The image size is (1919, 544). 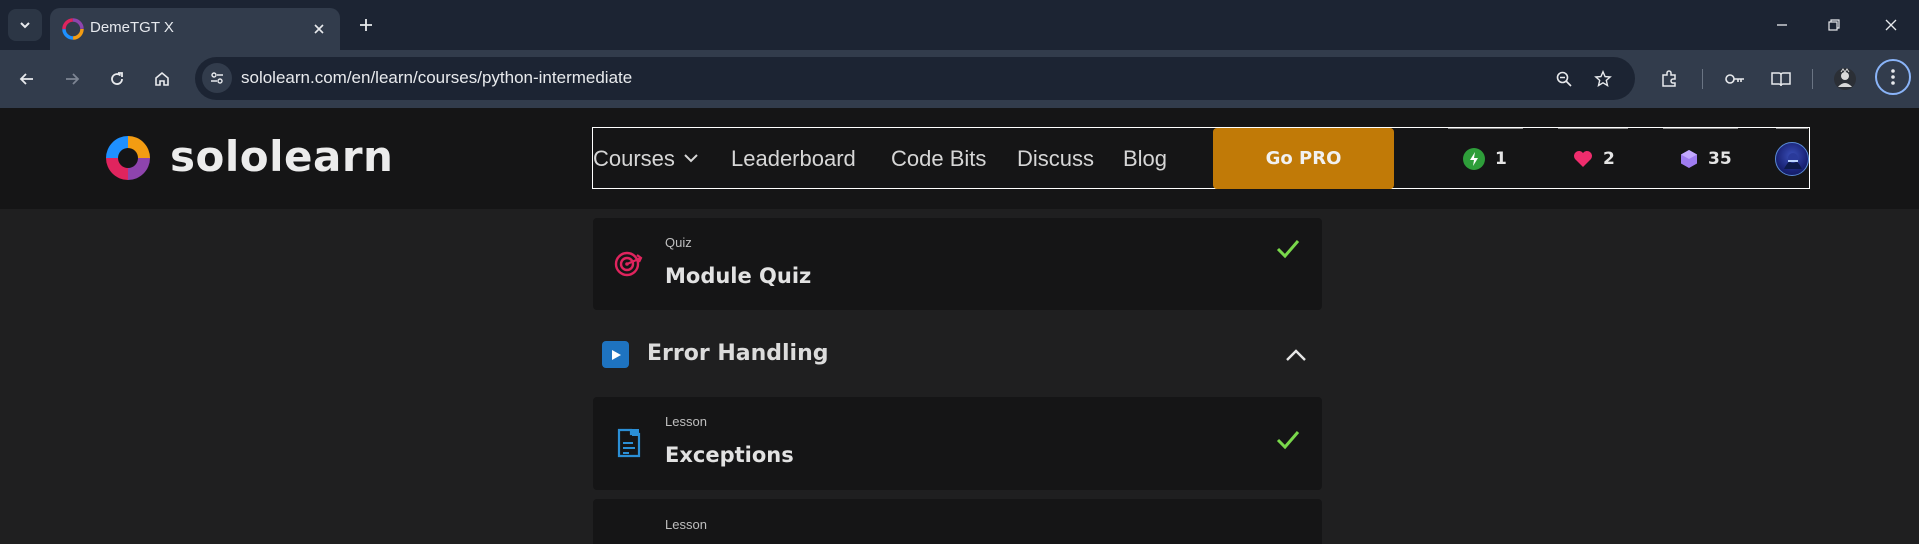 I want to click on plus-icon, so click(x=366, y=25).